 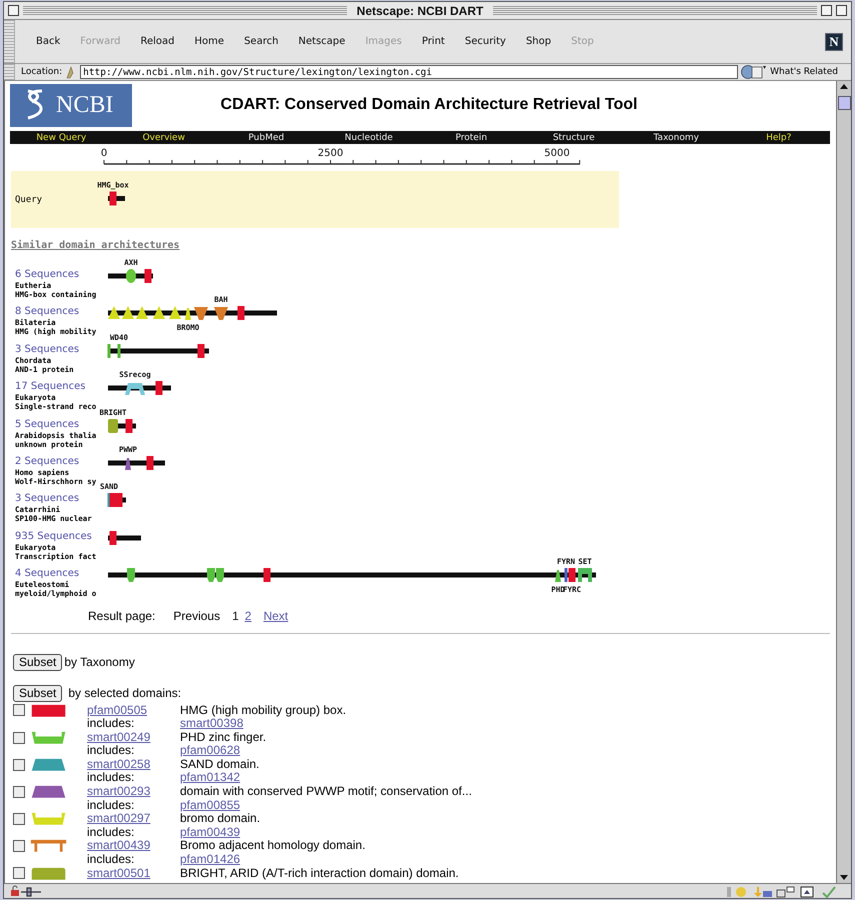 I want to click on accession-link: pfam01426, so click(x=210, y=859).